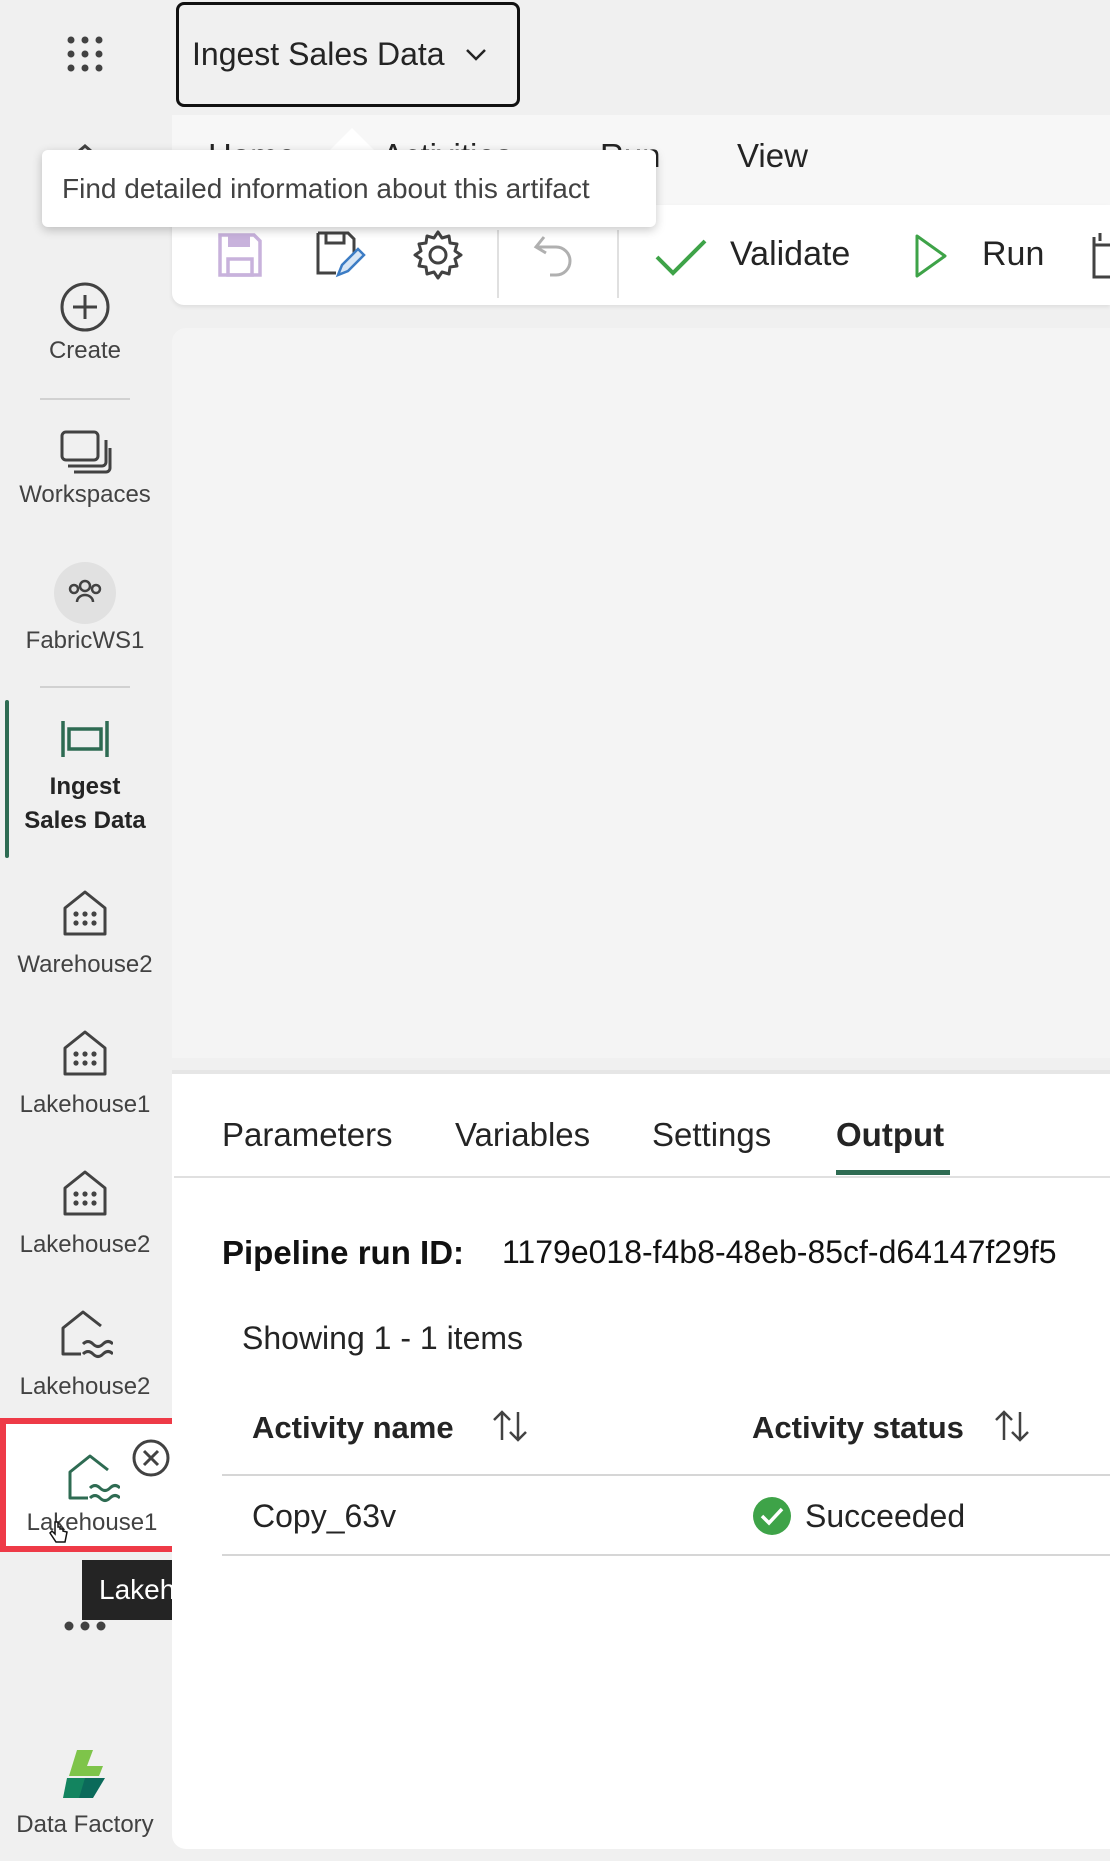 The image size is (1110, 1861). I want to click on experience-label: Data Factory, so click(85, 1824).